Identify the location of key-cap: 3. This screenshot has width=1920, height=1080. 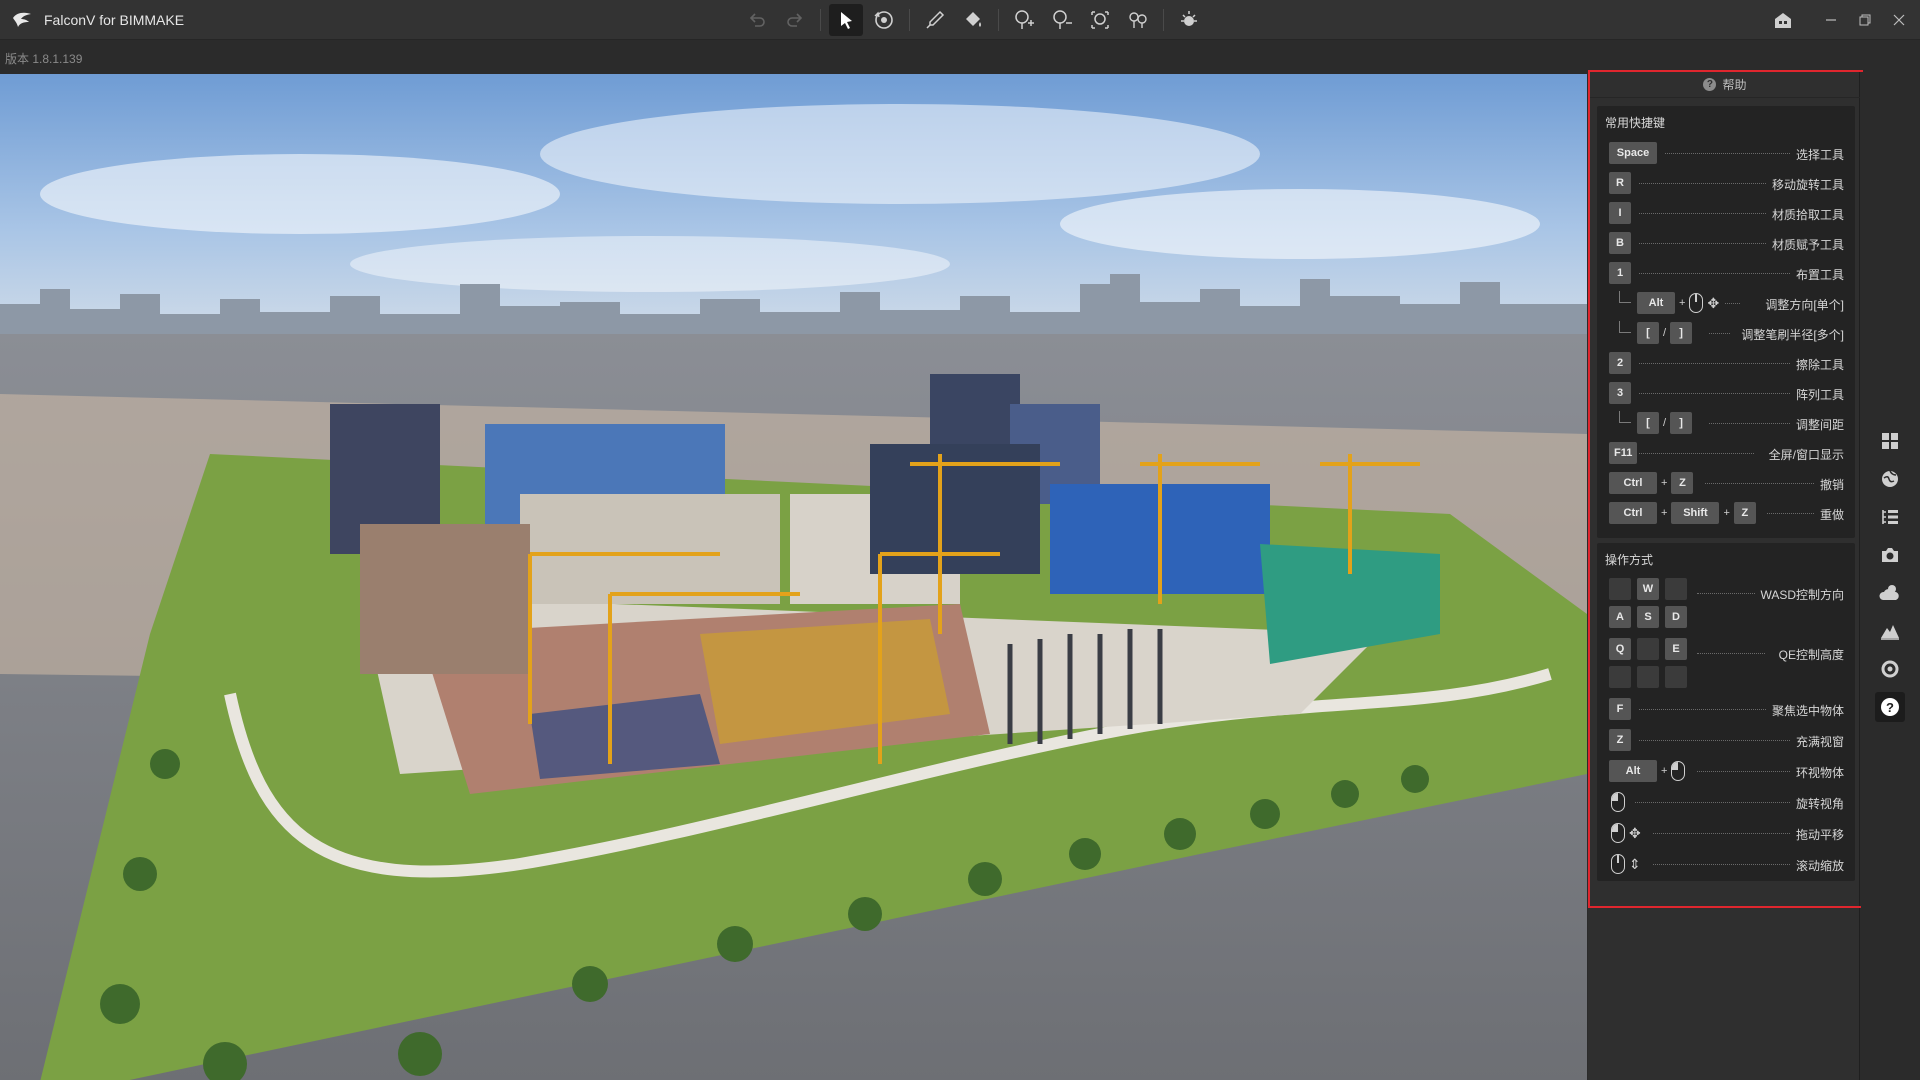
(1620, 393).